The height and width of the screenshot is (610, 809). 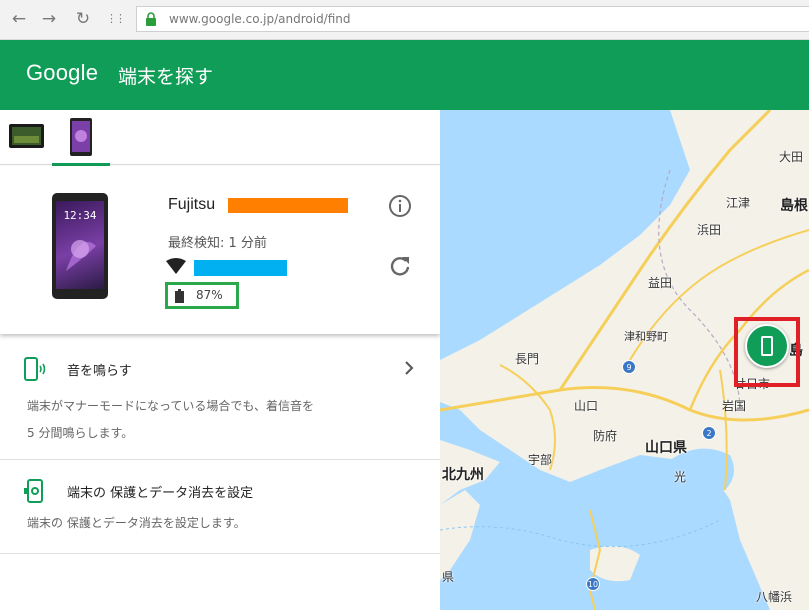 I want to click on refresh-icon, so click(x=400, y=266).